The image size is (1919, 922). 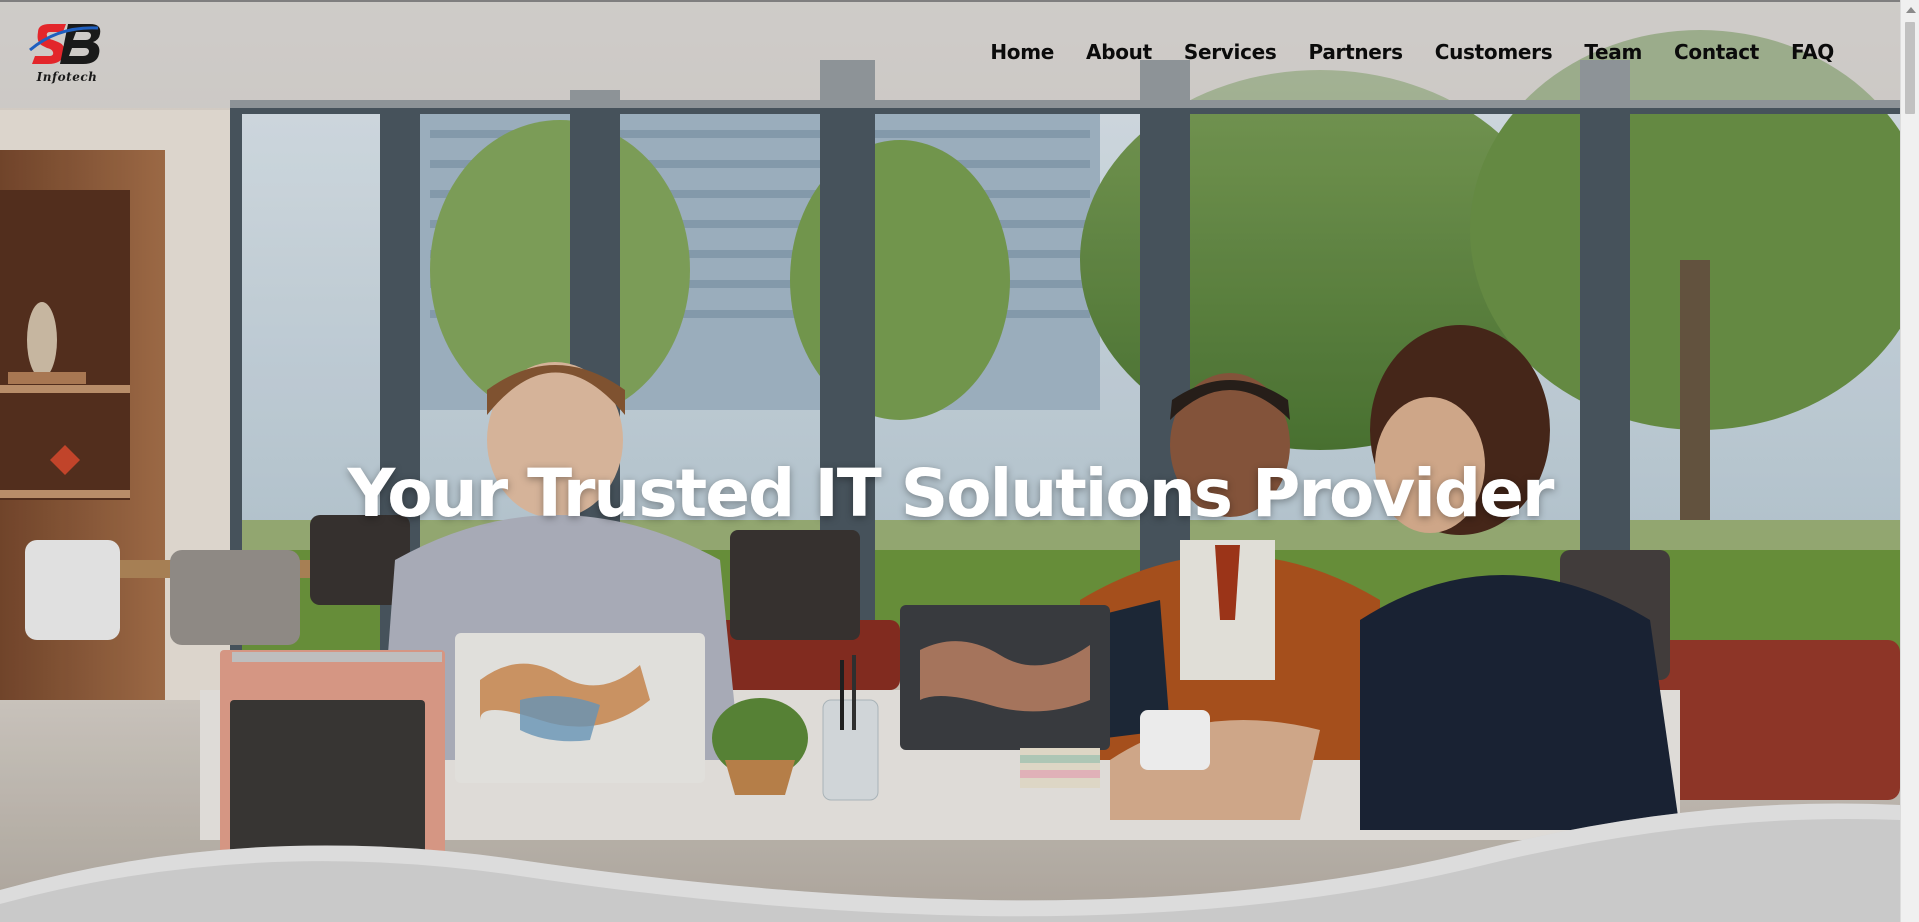 I want to click on nav-services: Services, so click(x=1230, y=52).